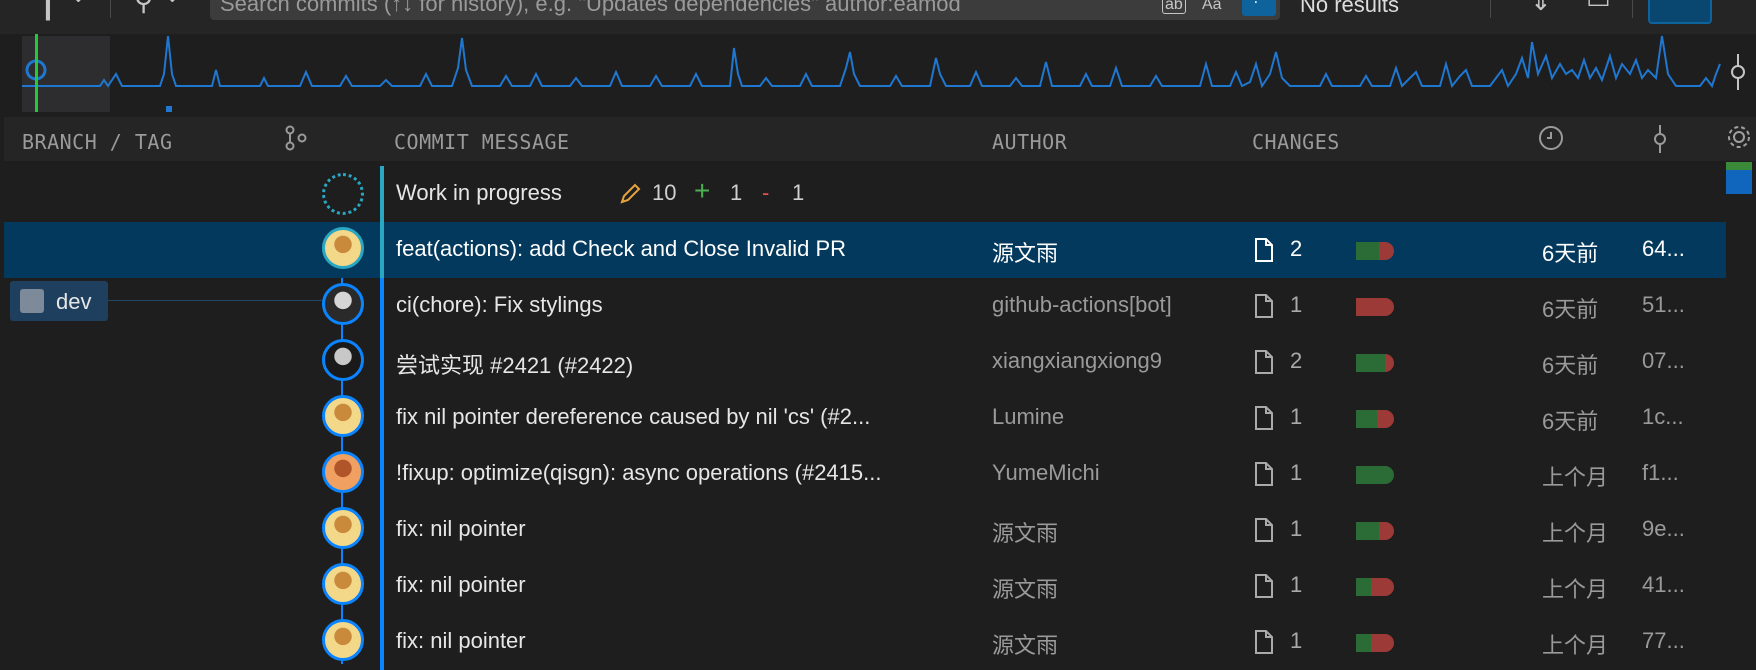  Describe the element at coordinates (690, 10) in the screenshot. I see `search-input` at that location.